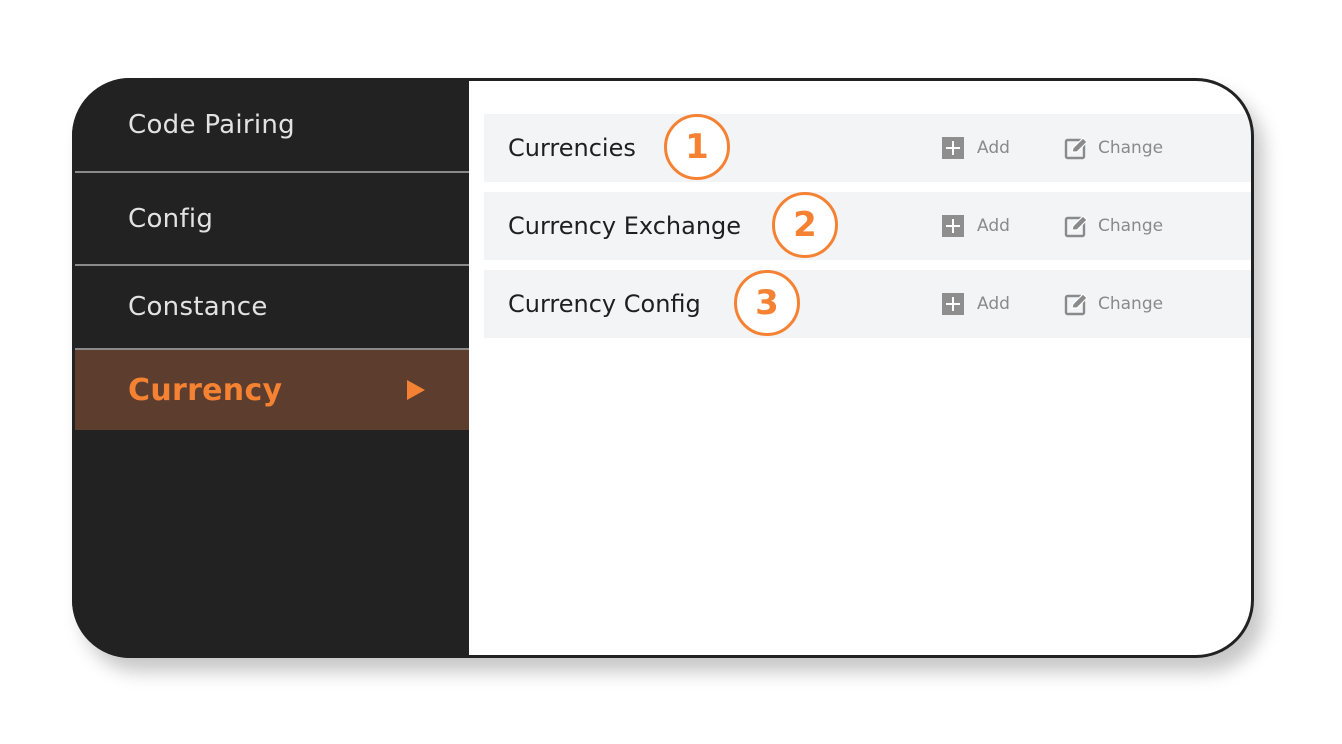 The width and height of the screenshot is (1342, 744). What do you see at coordinates (198, 307) in the screenshot?
I see `sidebar-item-label: Constance` at bounding box center [198, 307].